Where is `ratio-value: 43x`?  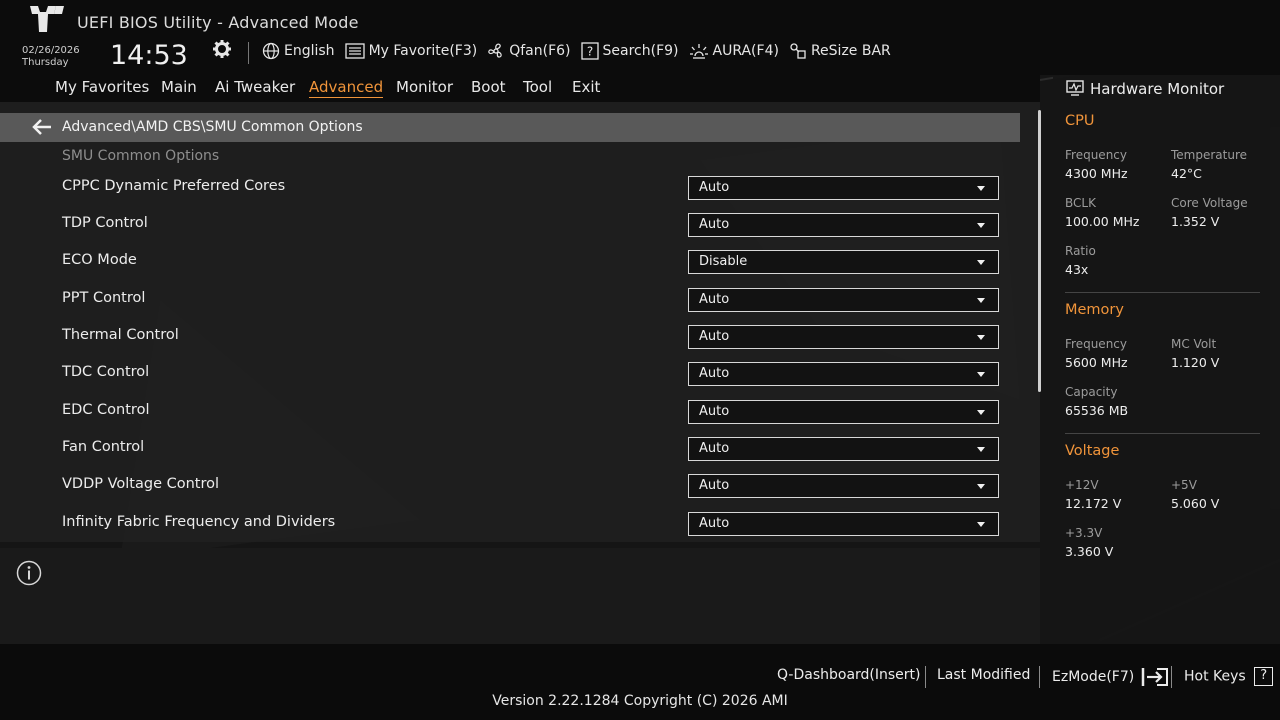 ratio-value: 43x is located at coordinates (1077, 269).